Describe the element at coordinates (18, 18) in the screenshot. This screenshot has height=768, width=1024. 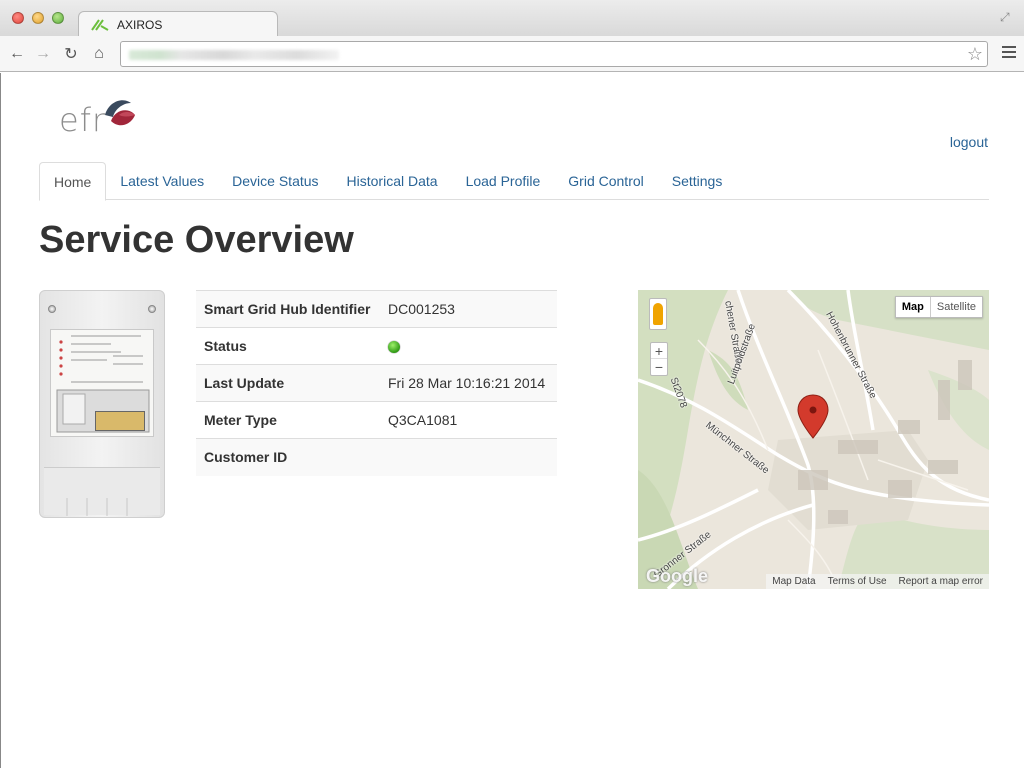
I see `window-close-button` at that location.